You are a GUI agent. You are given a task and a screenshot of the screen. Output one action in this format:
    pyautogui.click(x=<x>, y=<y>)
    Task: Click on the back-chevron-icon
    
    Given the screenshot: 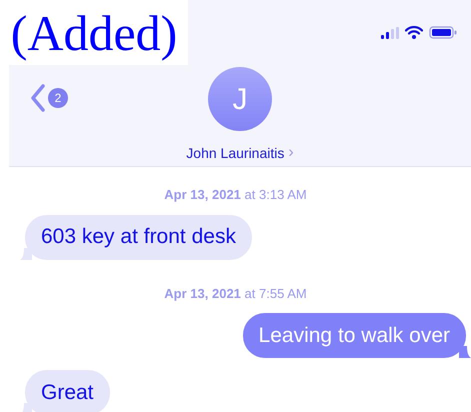 What is the action you would take?
    pyautogui.click(x=38, y=98)
    